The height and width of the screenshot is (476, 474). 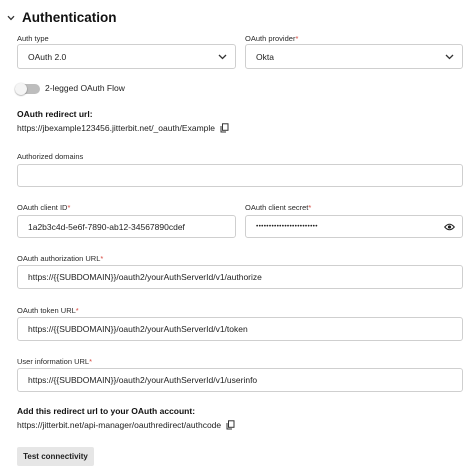 I want to click on authorization-url-label-text: OAuth authorization URL, so click(x=59, y=258).